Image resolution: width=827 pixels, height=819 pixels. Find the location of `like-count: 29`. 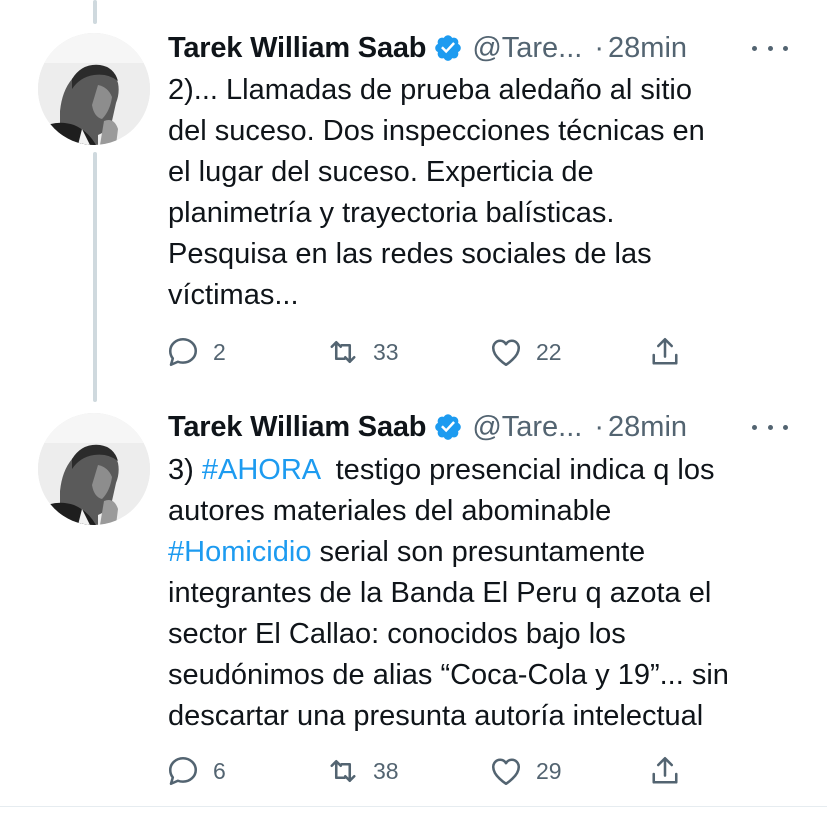

like-count: 29 is located at coordinates (549, 770).